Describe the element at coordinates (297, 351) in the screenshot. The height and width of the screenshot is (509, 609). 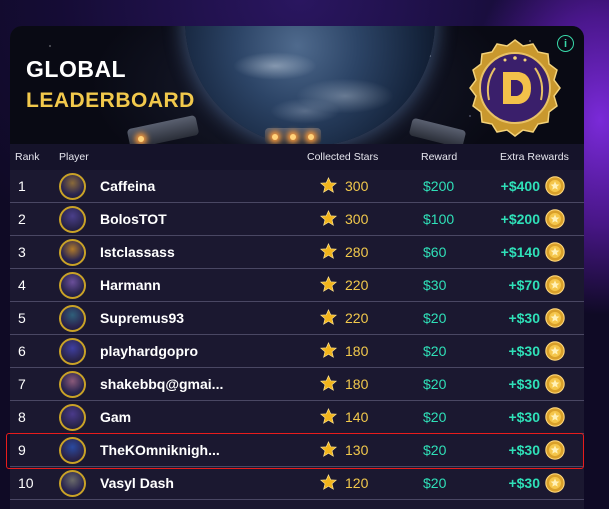
I see `table-row: 6 playhardgopro 180 $20 +$30` at that location.